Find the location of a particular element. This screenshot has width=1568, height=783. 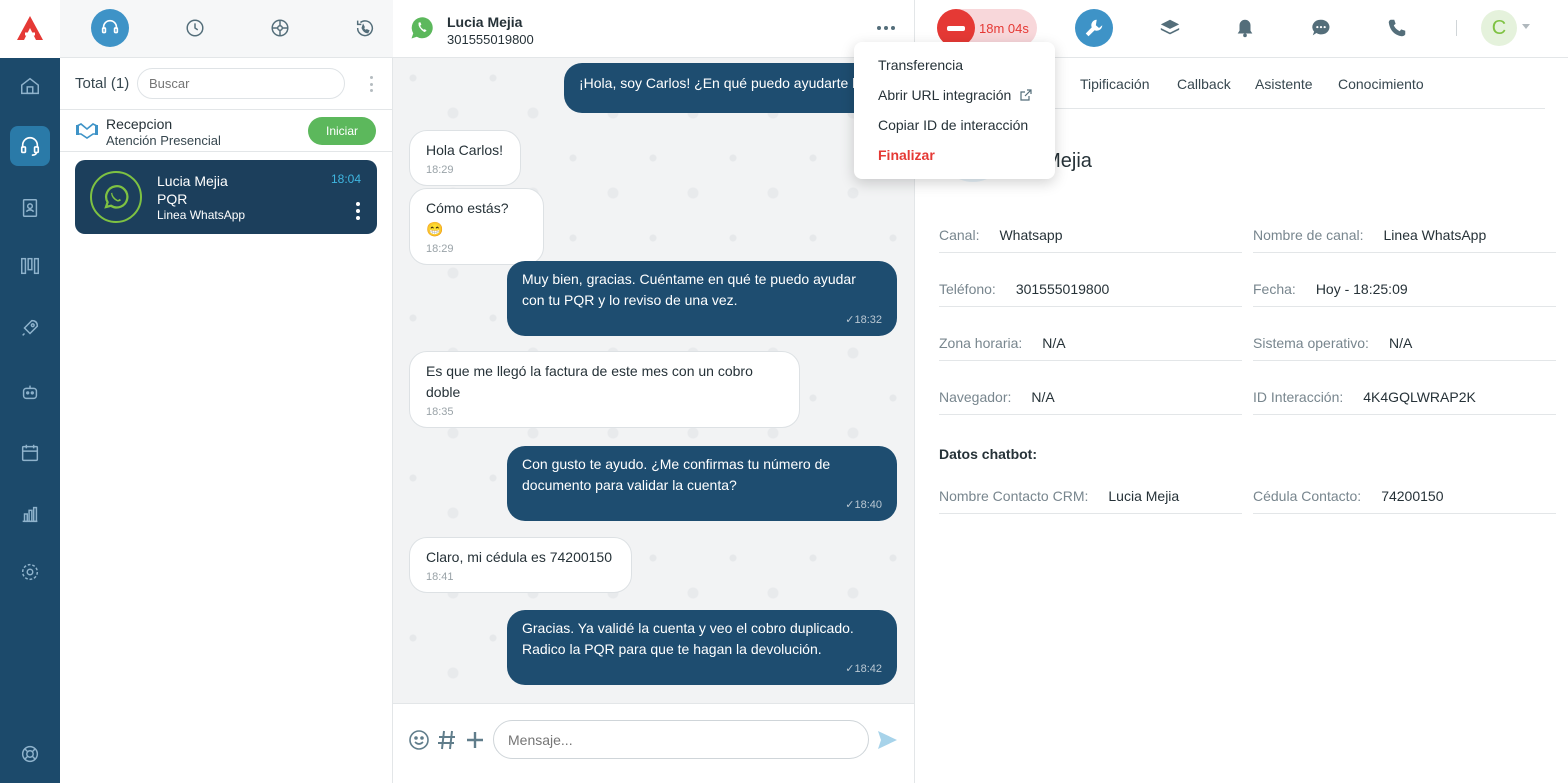

history-clock-icon is located at coordinates (195, 28).